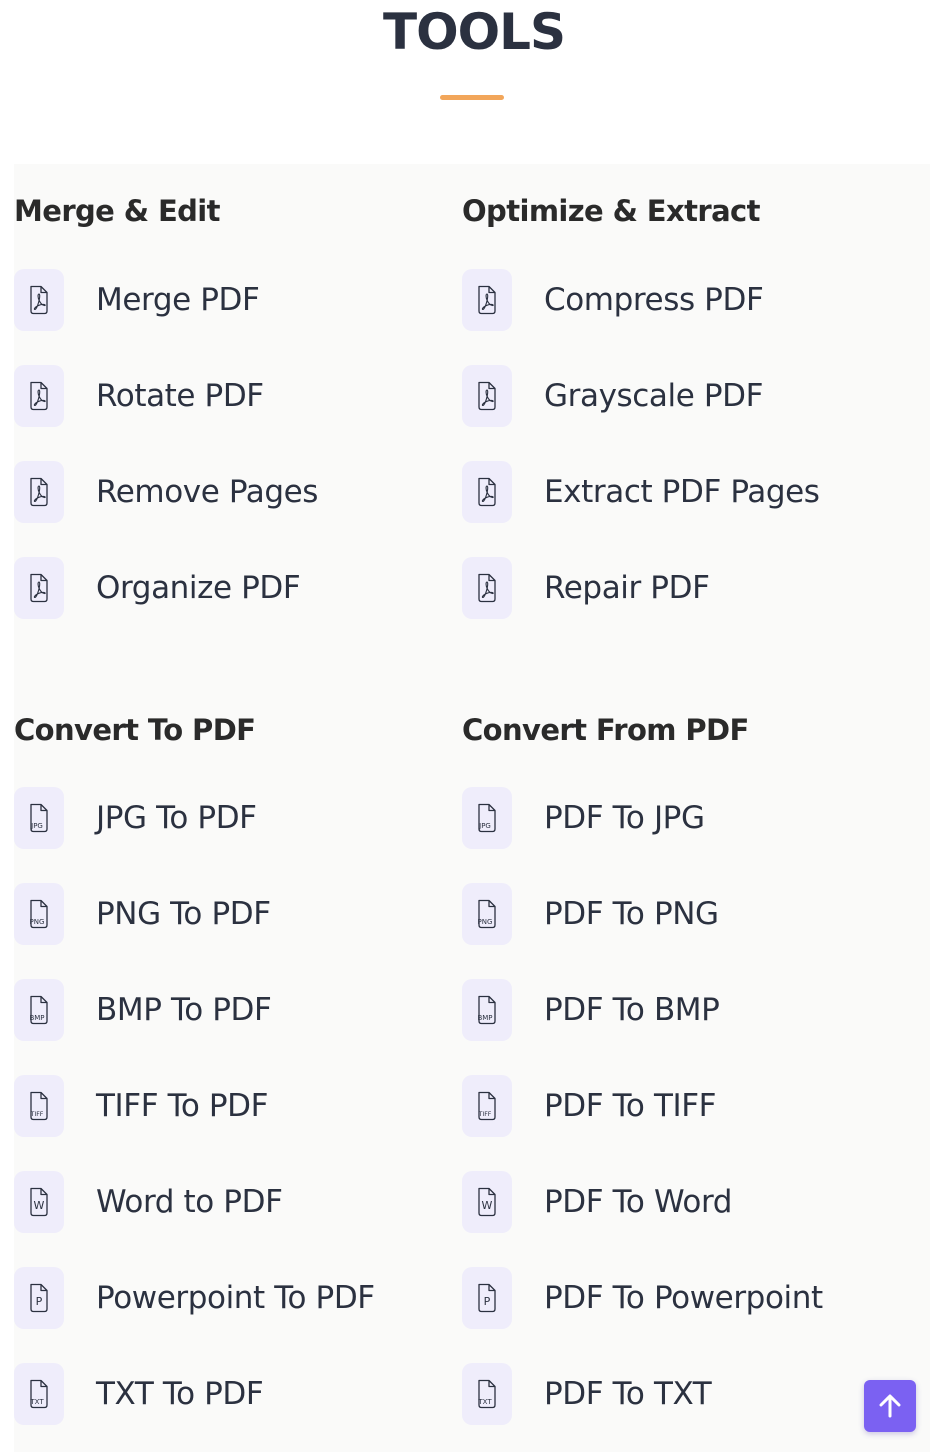 The image size is (948, 1452). Describe the element at coordinates (632, 1010) in the screenshot. I see `tool-label: PDF To BMP` at that location.